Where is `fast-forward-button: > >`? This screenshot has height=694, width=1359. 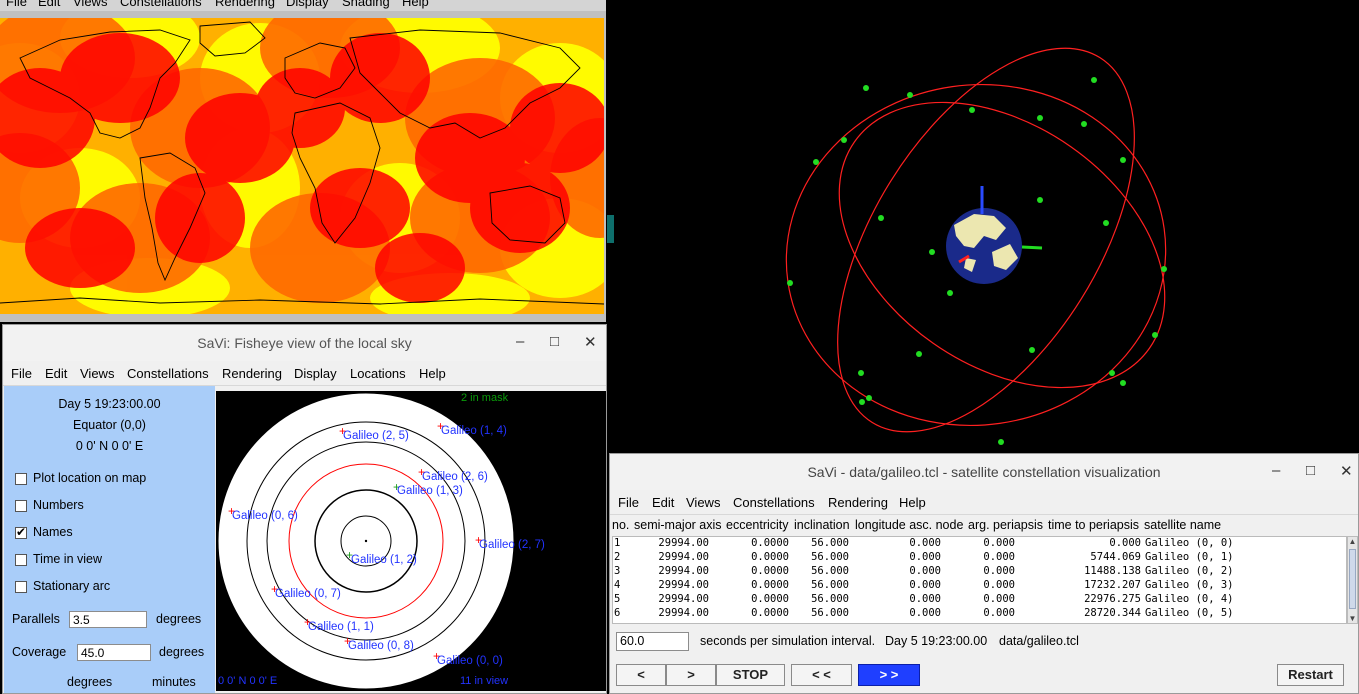 fast-forward-button: > > is located at coordinates (889, 675).